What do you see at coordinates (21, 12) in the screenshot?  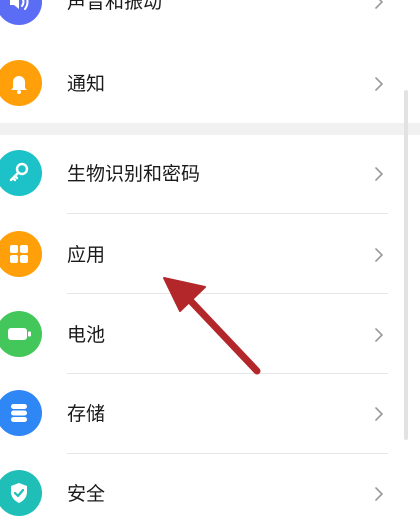 I see `speaker-icon` at bounding box center [21, 12].